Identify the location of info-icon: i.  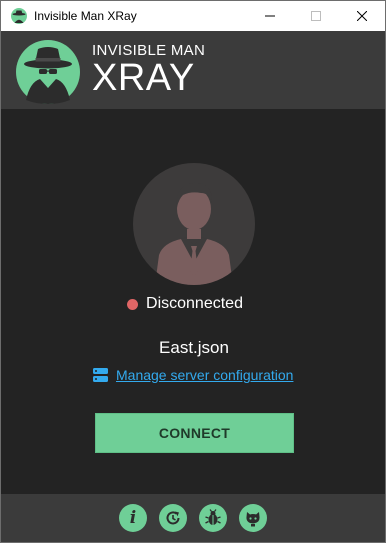
(133, 517).